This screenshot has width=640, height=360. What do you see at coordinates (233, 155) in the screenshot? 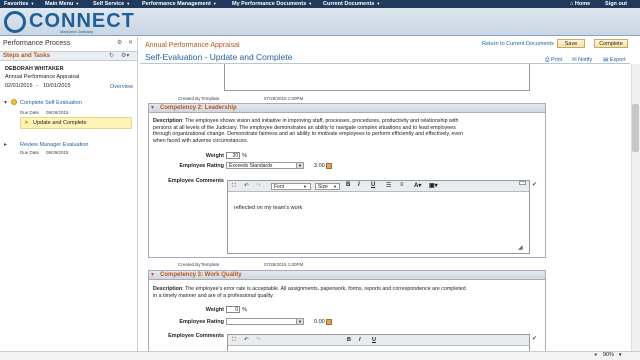
I see `weight-input: 20` at bounding box center [233, 155].